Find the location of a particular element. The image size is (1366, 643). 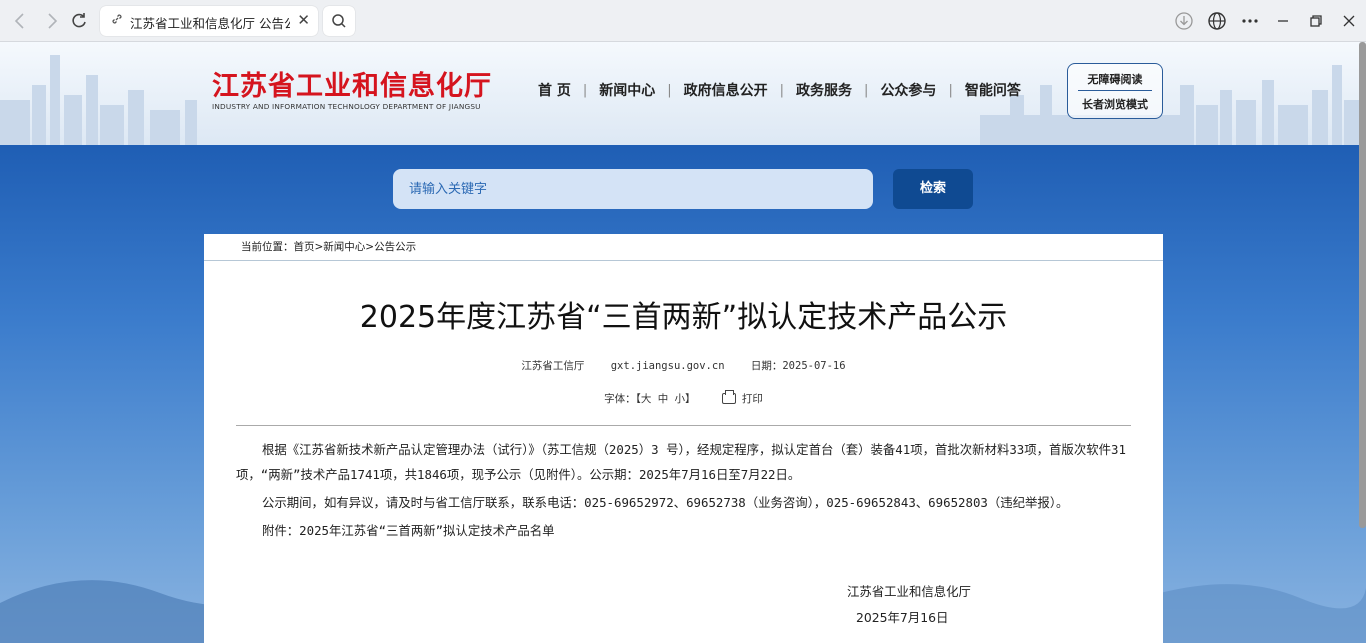

breadcrumb: 当前位置：首页>新闻中心>公告公示 is located at coordinates (683, 247).